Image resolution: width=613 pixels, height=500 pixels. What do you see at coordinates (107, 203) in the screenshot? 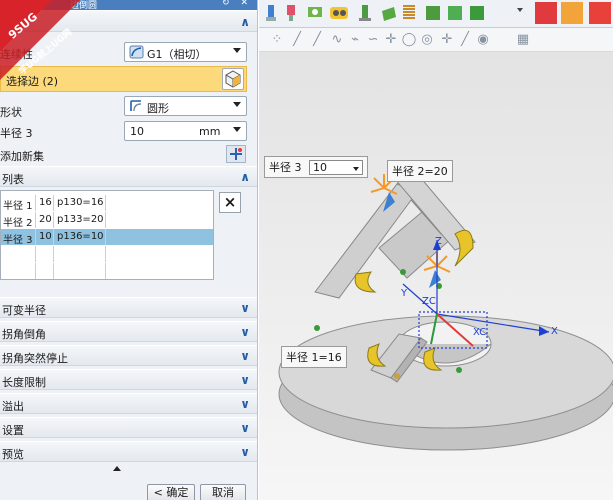
I see `list-item: 半径 1 16 p130=16` at bounding box center [107, 203].